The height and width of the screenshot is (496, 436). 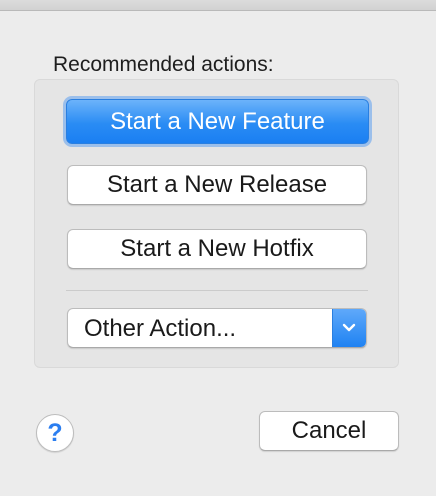 I want to click on section-label: Recommended actions:, so click(x=163, y=64).